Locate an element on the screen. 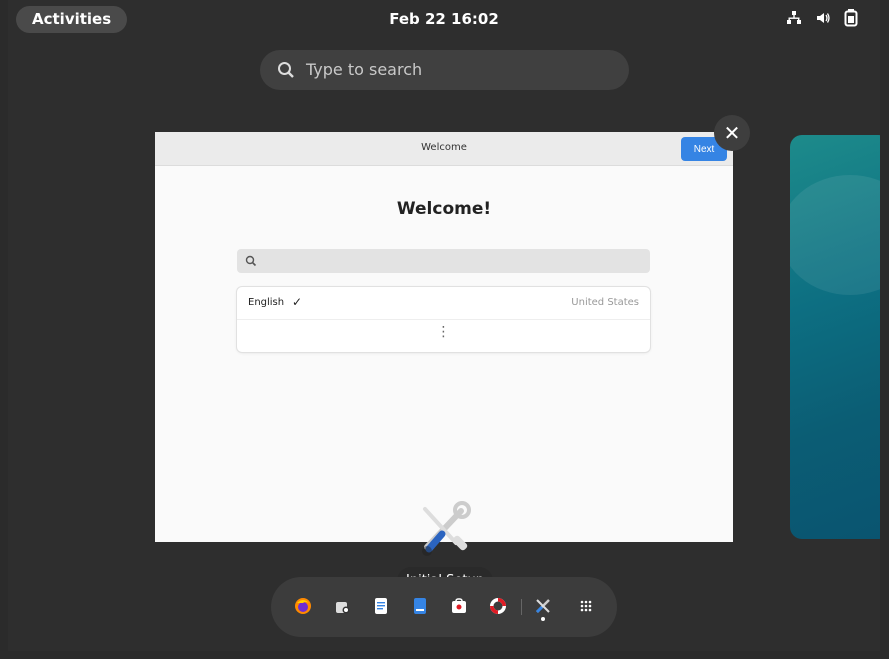 This screenshot has width=889, height=659. overview-search: Type to search is located at coordinates (444, 70).